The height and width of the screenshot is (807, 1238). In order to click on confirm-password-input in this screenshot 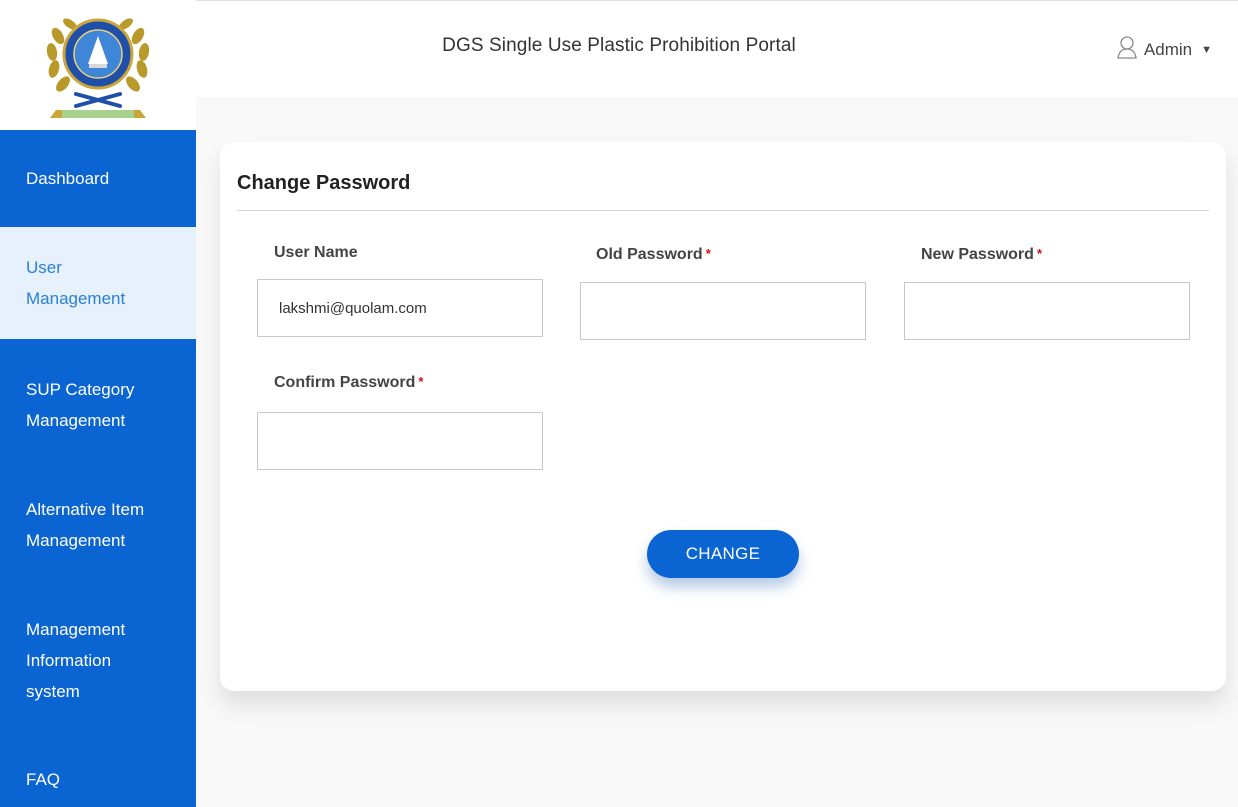, I will do `click(400, 441)`.